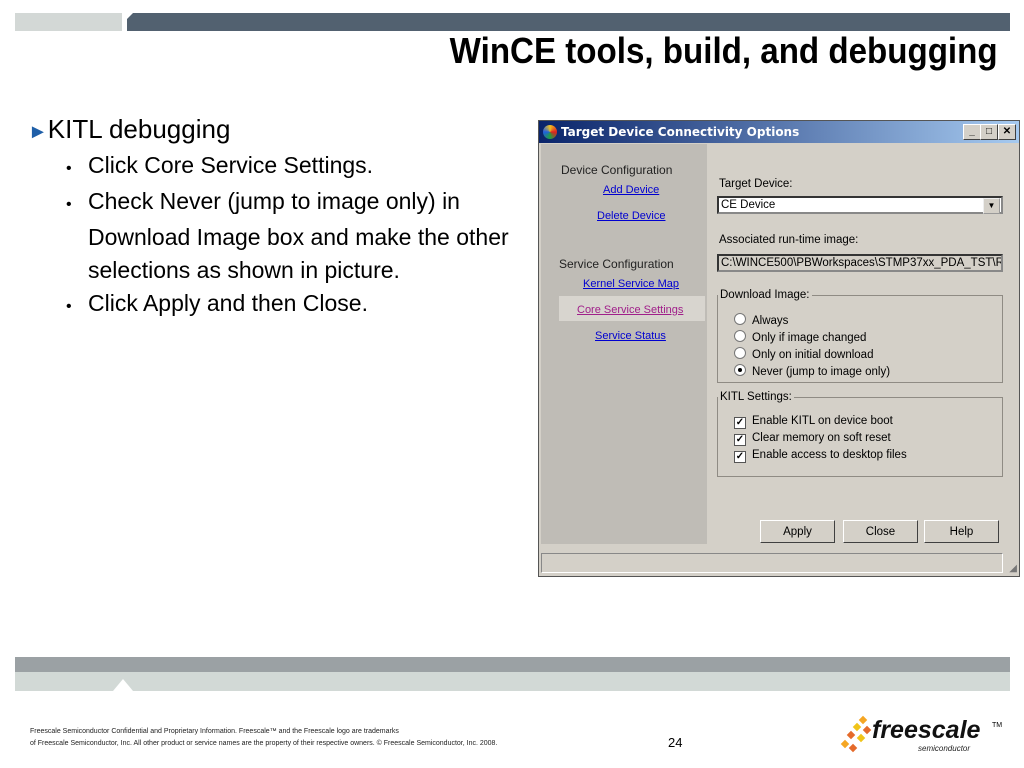 The width and height of the screenshot is (1024, 768). I want to click on header-bar-left, so click(68, 22).